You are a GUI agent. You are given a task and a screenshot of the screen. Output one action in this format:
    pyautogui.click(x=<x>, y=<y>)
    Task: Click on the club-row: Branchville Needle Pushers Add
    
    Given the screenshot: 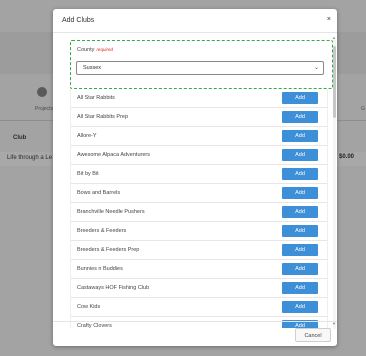 What is the action you would take?
    pyautogui.click(x=199, y=212)
    